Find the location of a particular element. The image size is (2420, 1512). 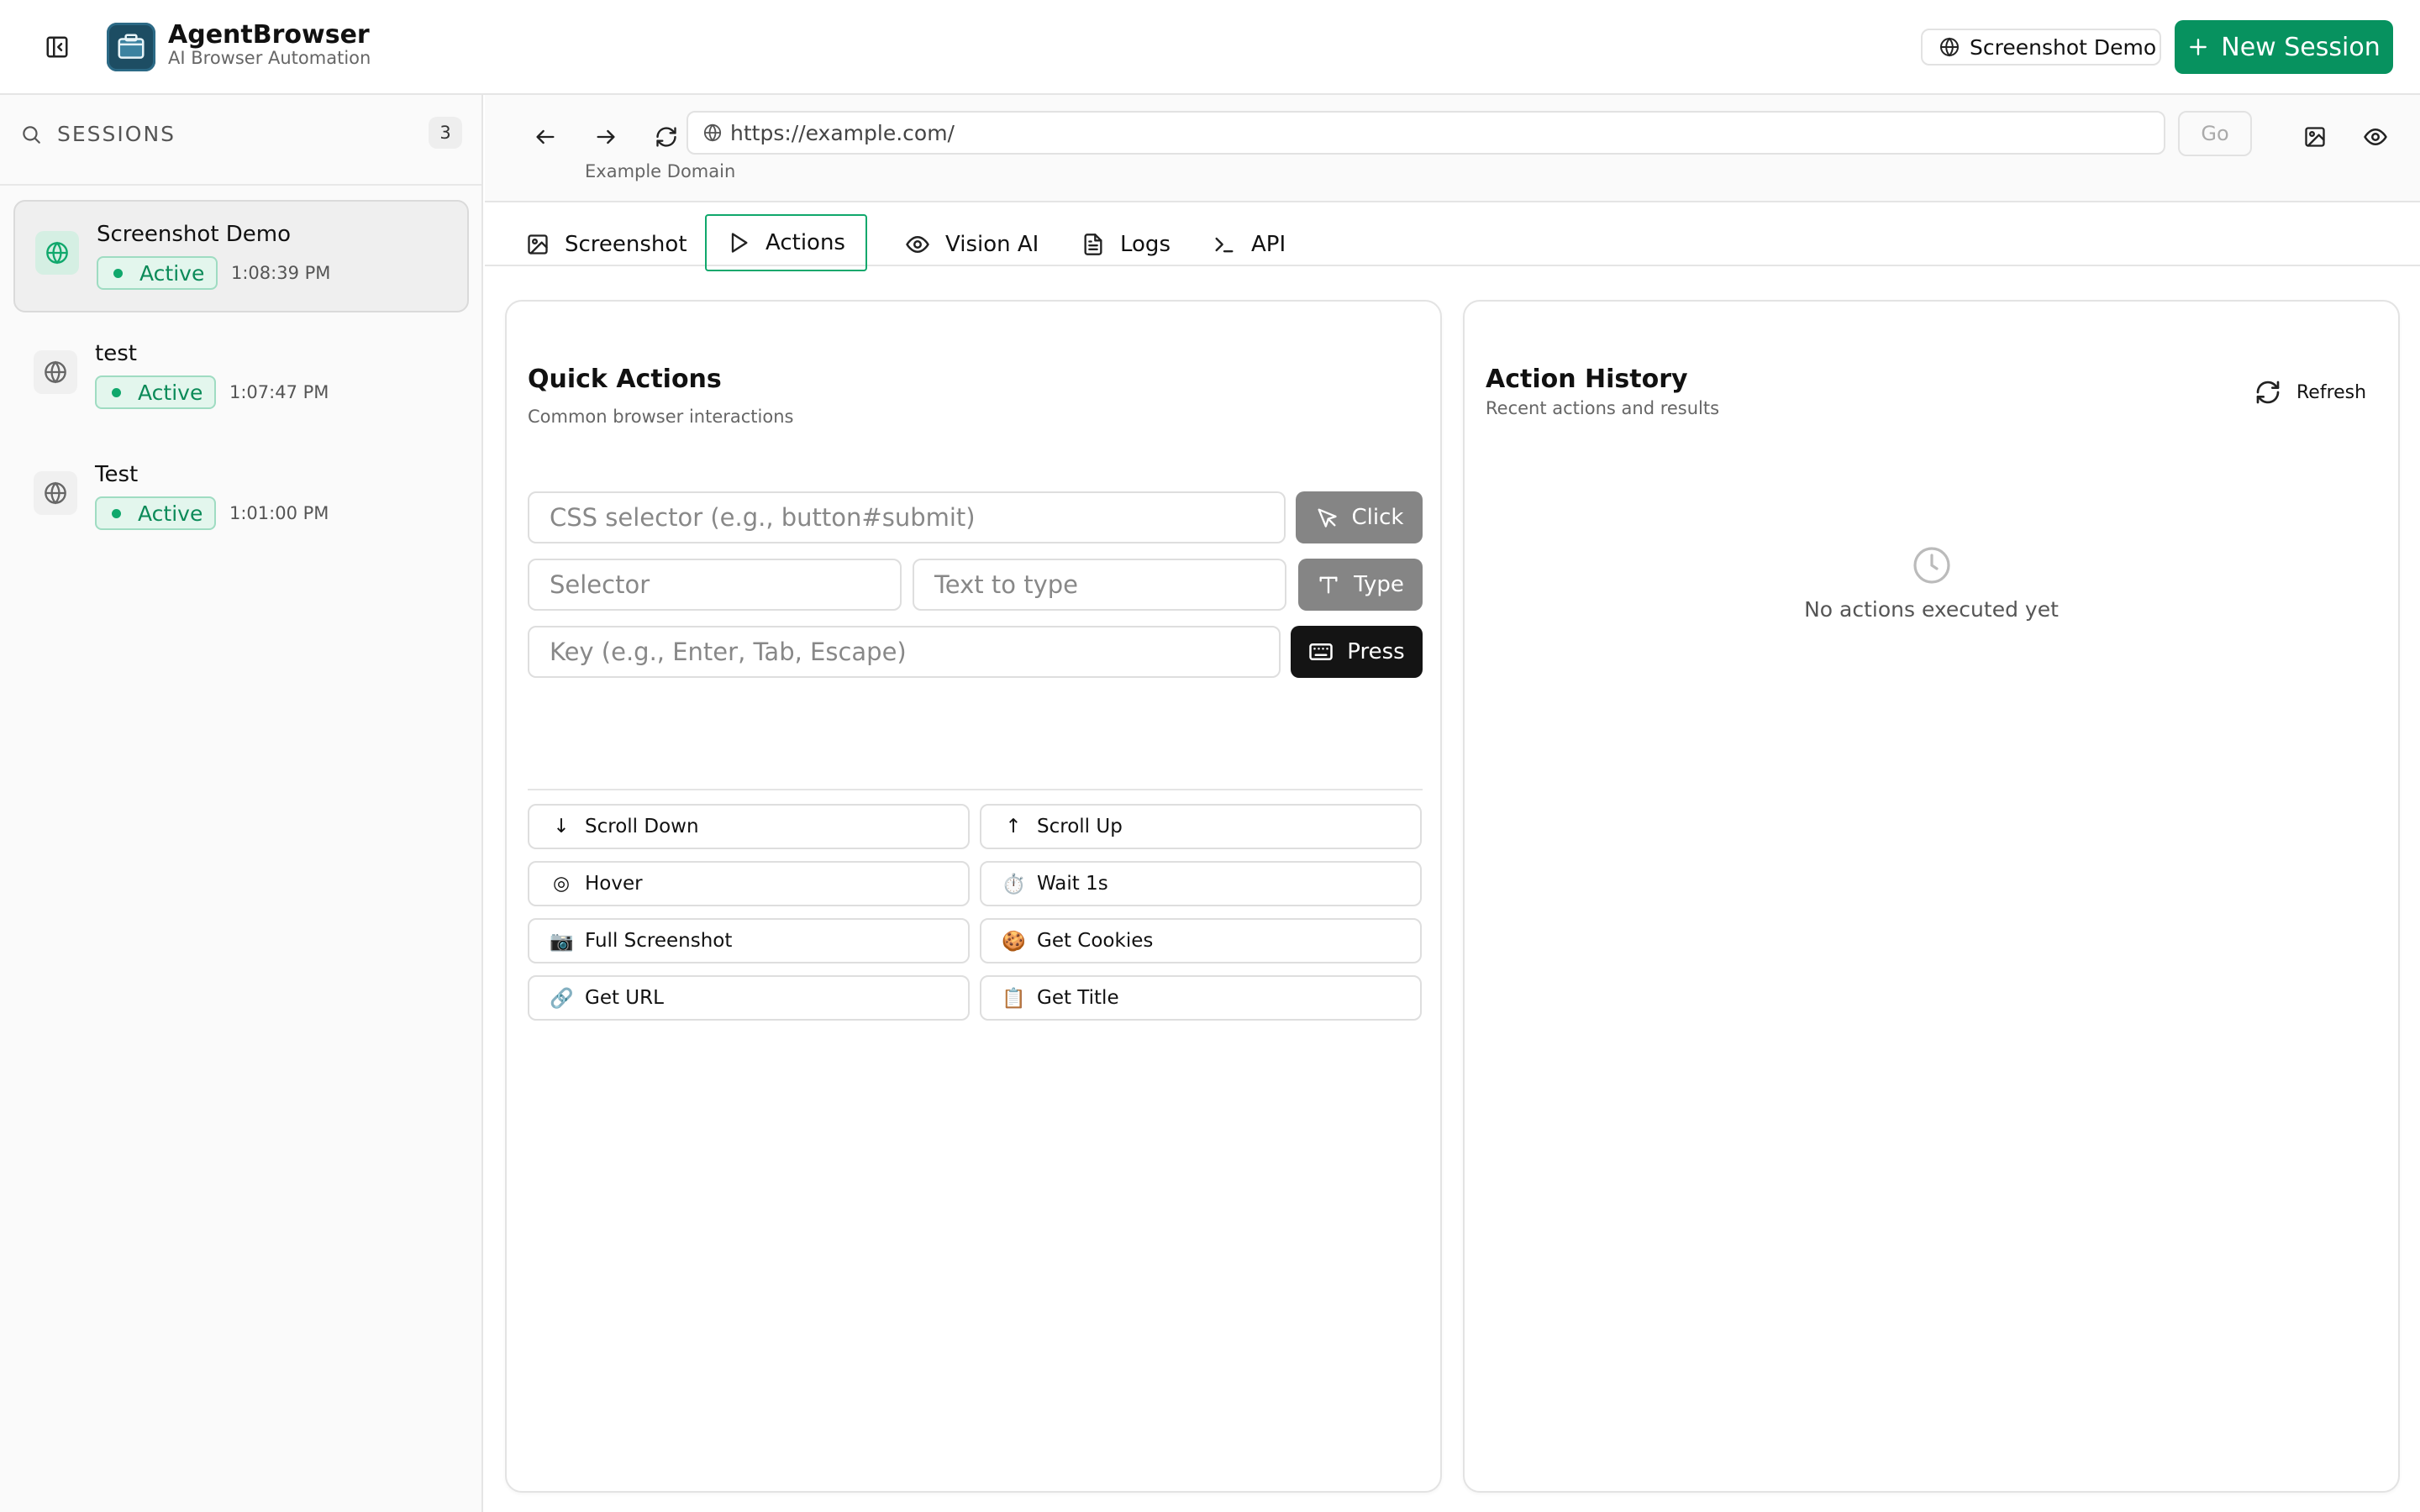

app-title: AgentBrowser is located at coordinates (269, 35).